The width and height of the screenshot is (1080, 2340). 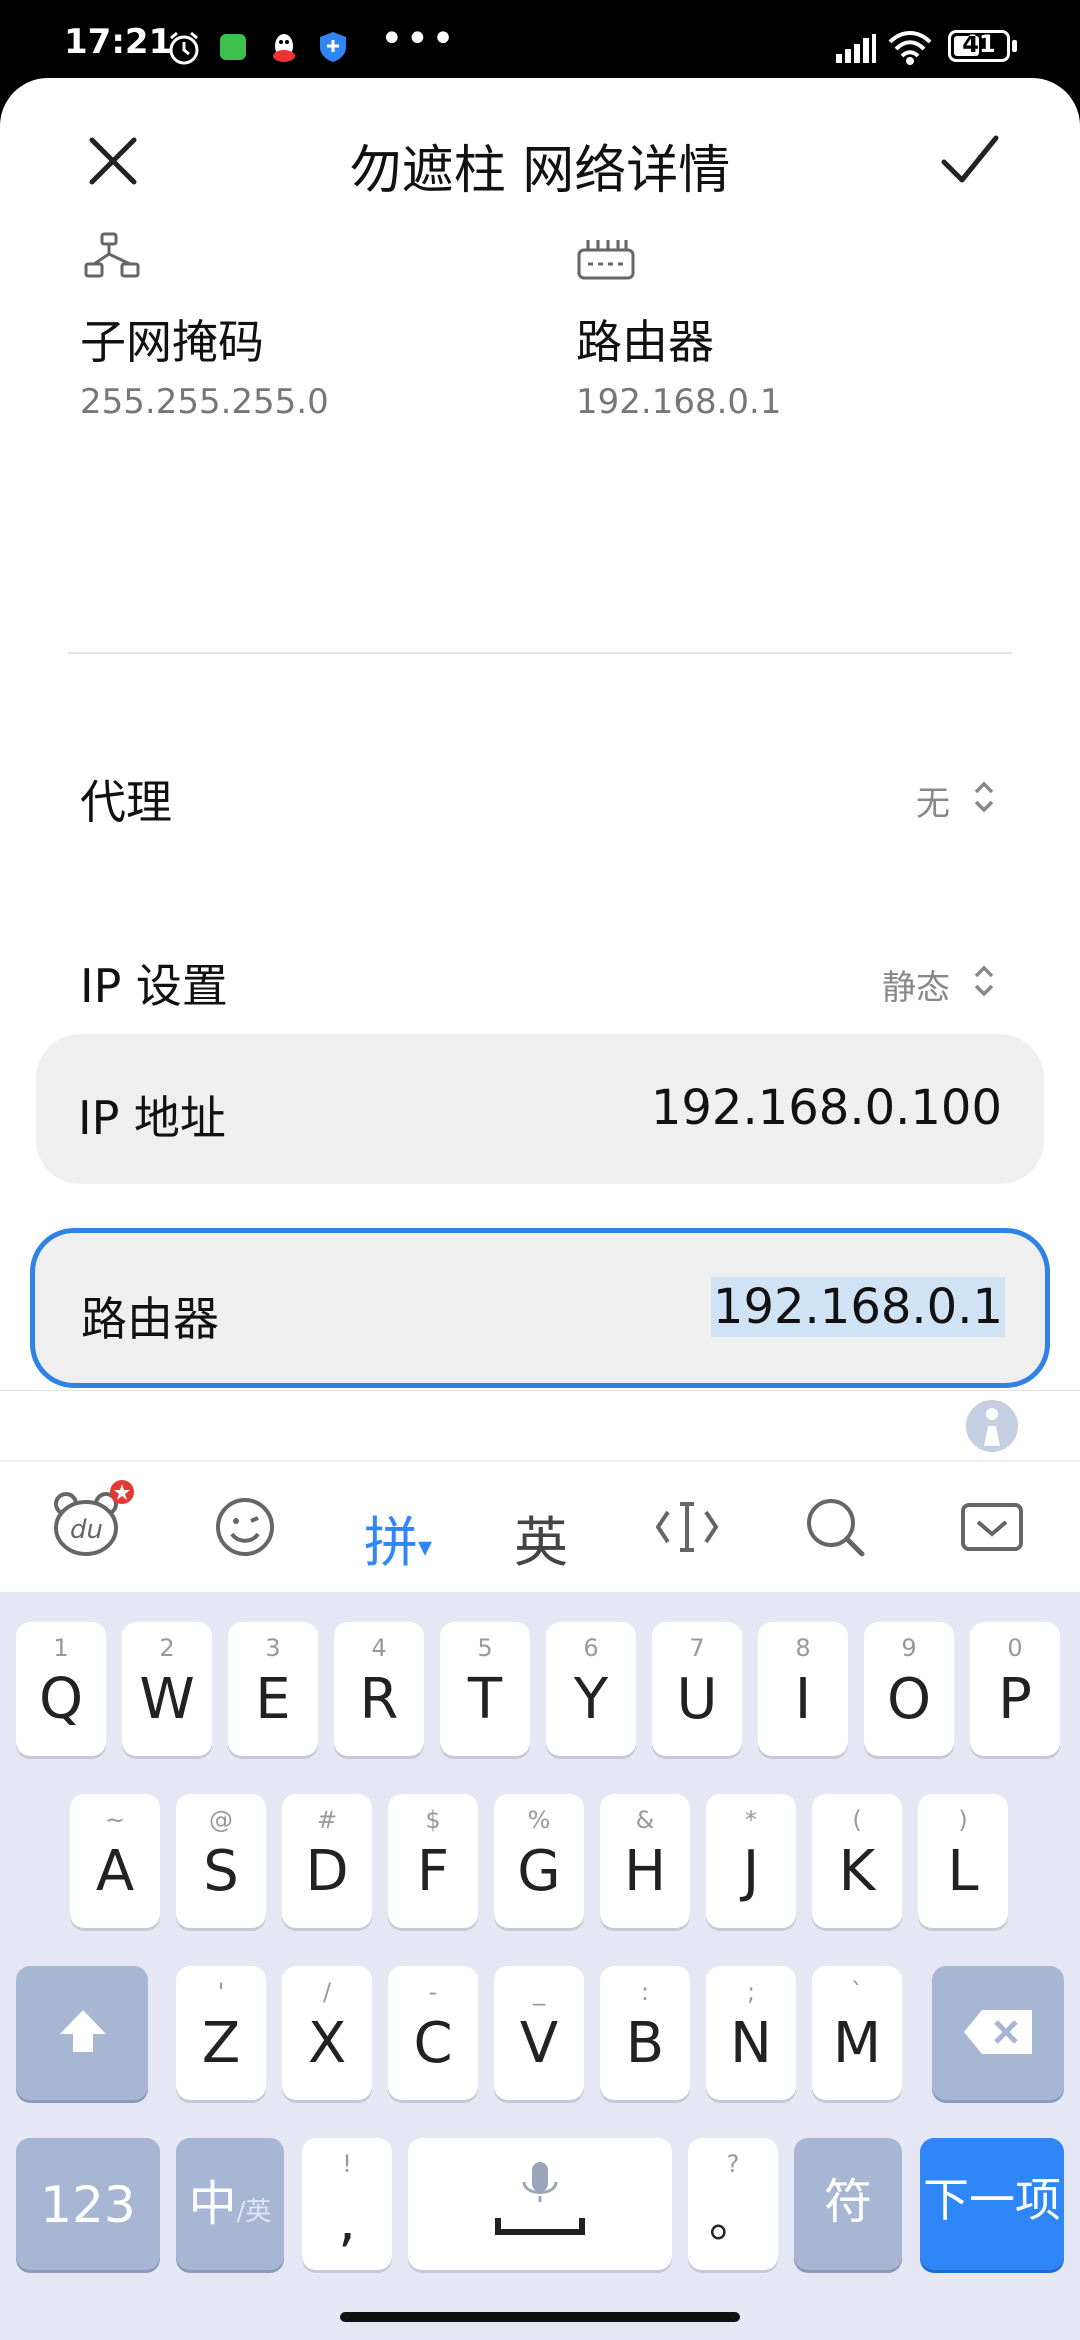 I want to click on key-label: Y, so click(x=591, y=1699).